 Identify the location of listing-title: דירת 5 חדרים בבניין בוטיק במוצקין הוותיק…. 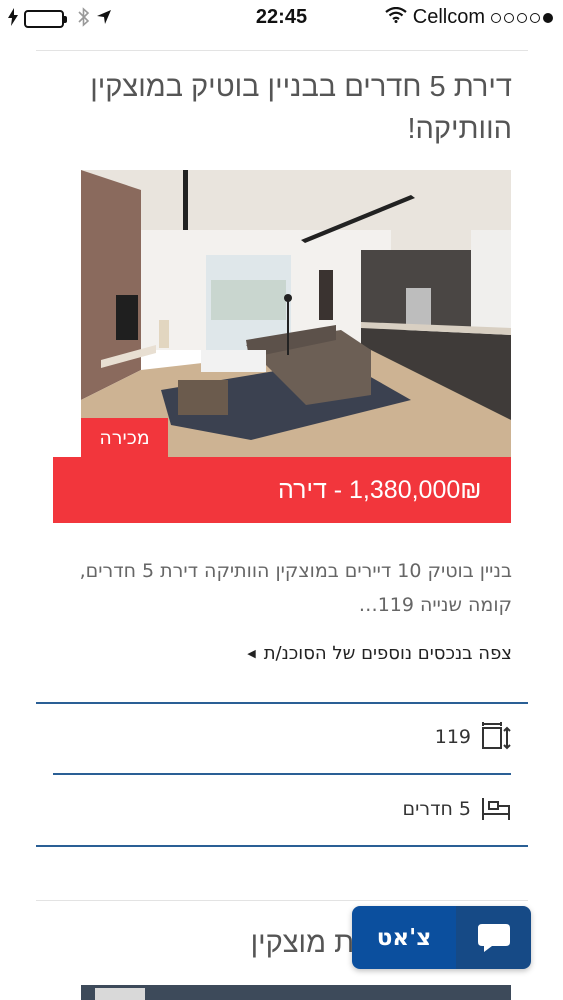
(286, 108).